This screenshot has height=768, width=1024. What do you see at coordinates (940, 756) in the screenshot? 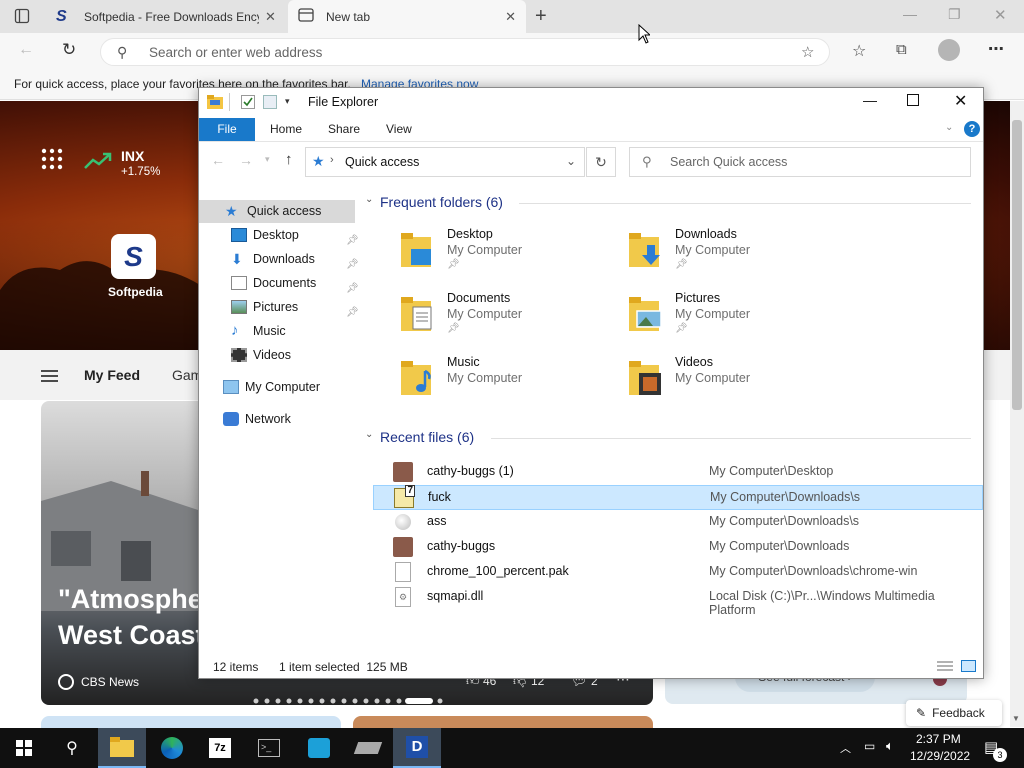
I see `clock-date: 12/29/2022` at bounding box center [940, 756].